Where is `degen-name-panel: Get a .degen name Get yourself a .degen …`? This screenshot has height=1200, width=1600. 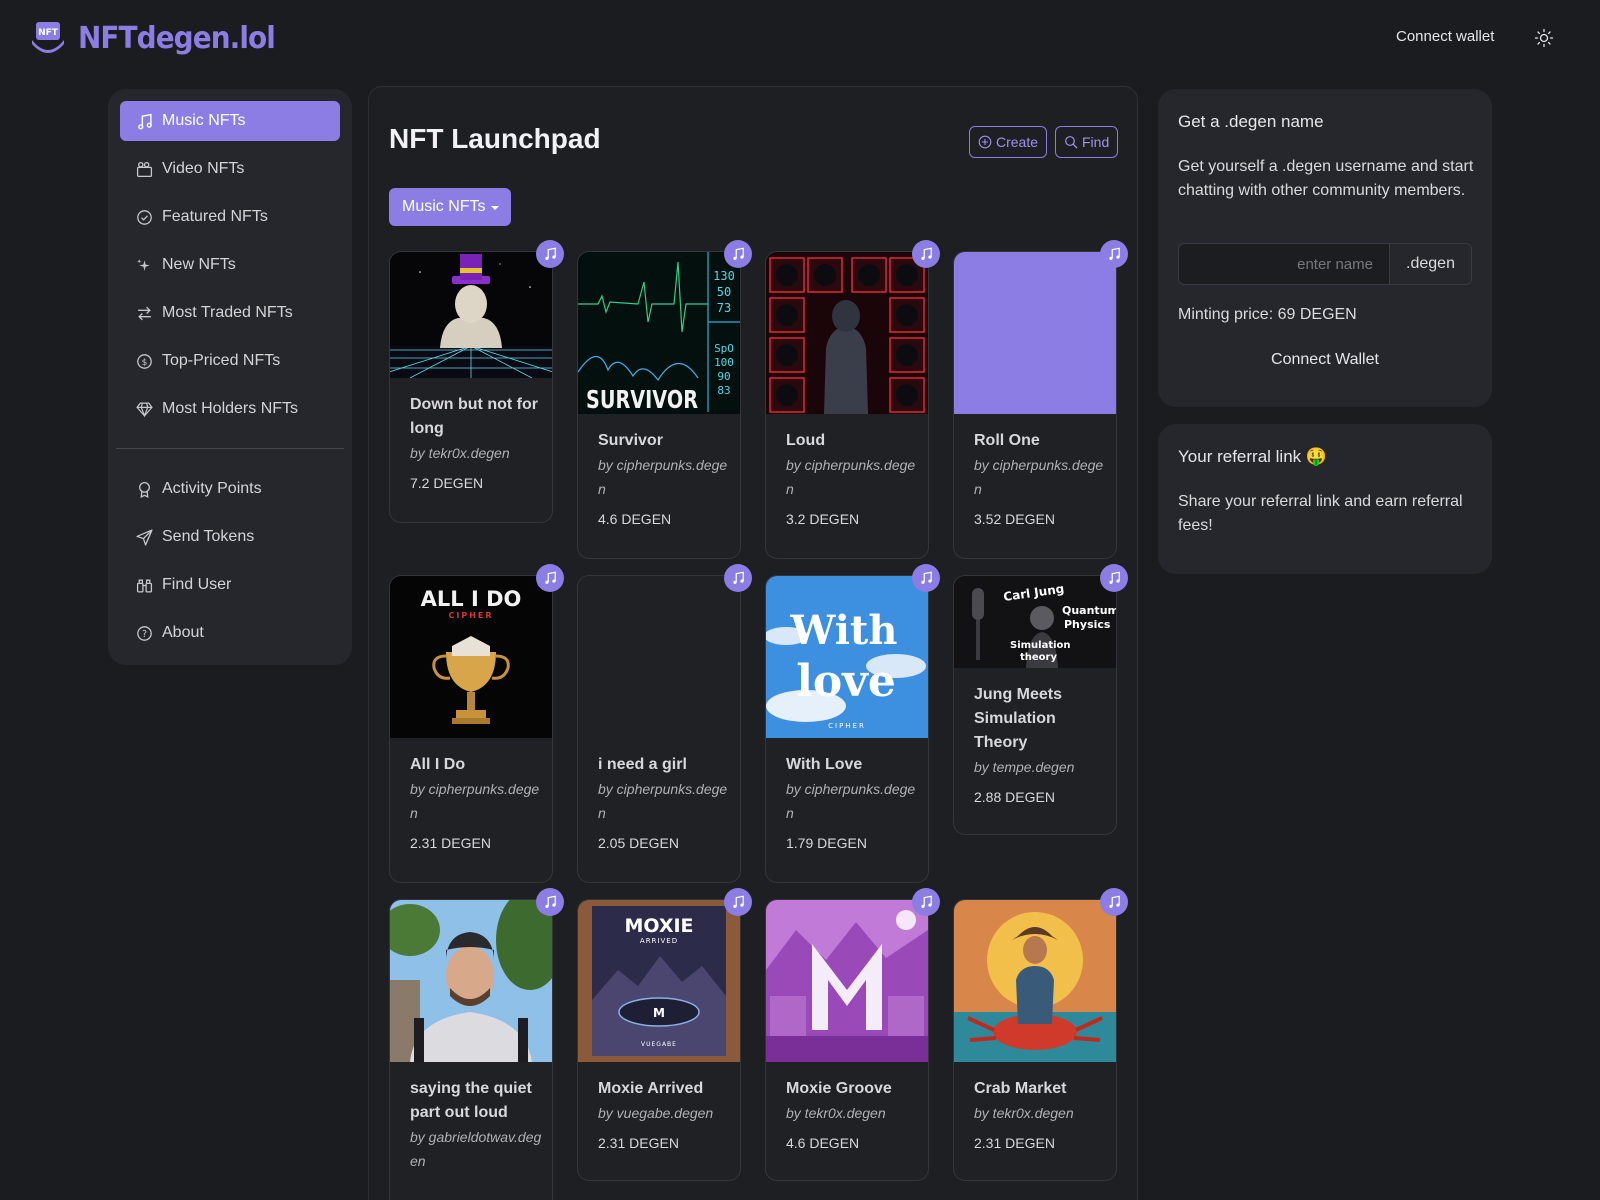 degen-name-panel: Get a .degen name Get yourself a .degen … is located at coordinates (1325, 248).